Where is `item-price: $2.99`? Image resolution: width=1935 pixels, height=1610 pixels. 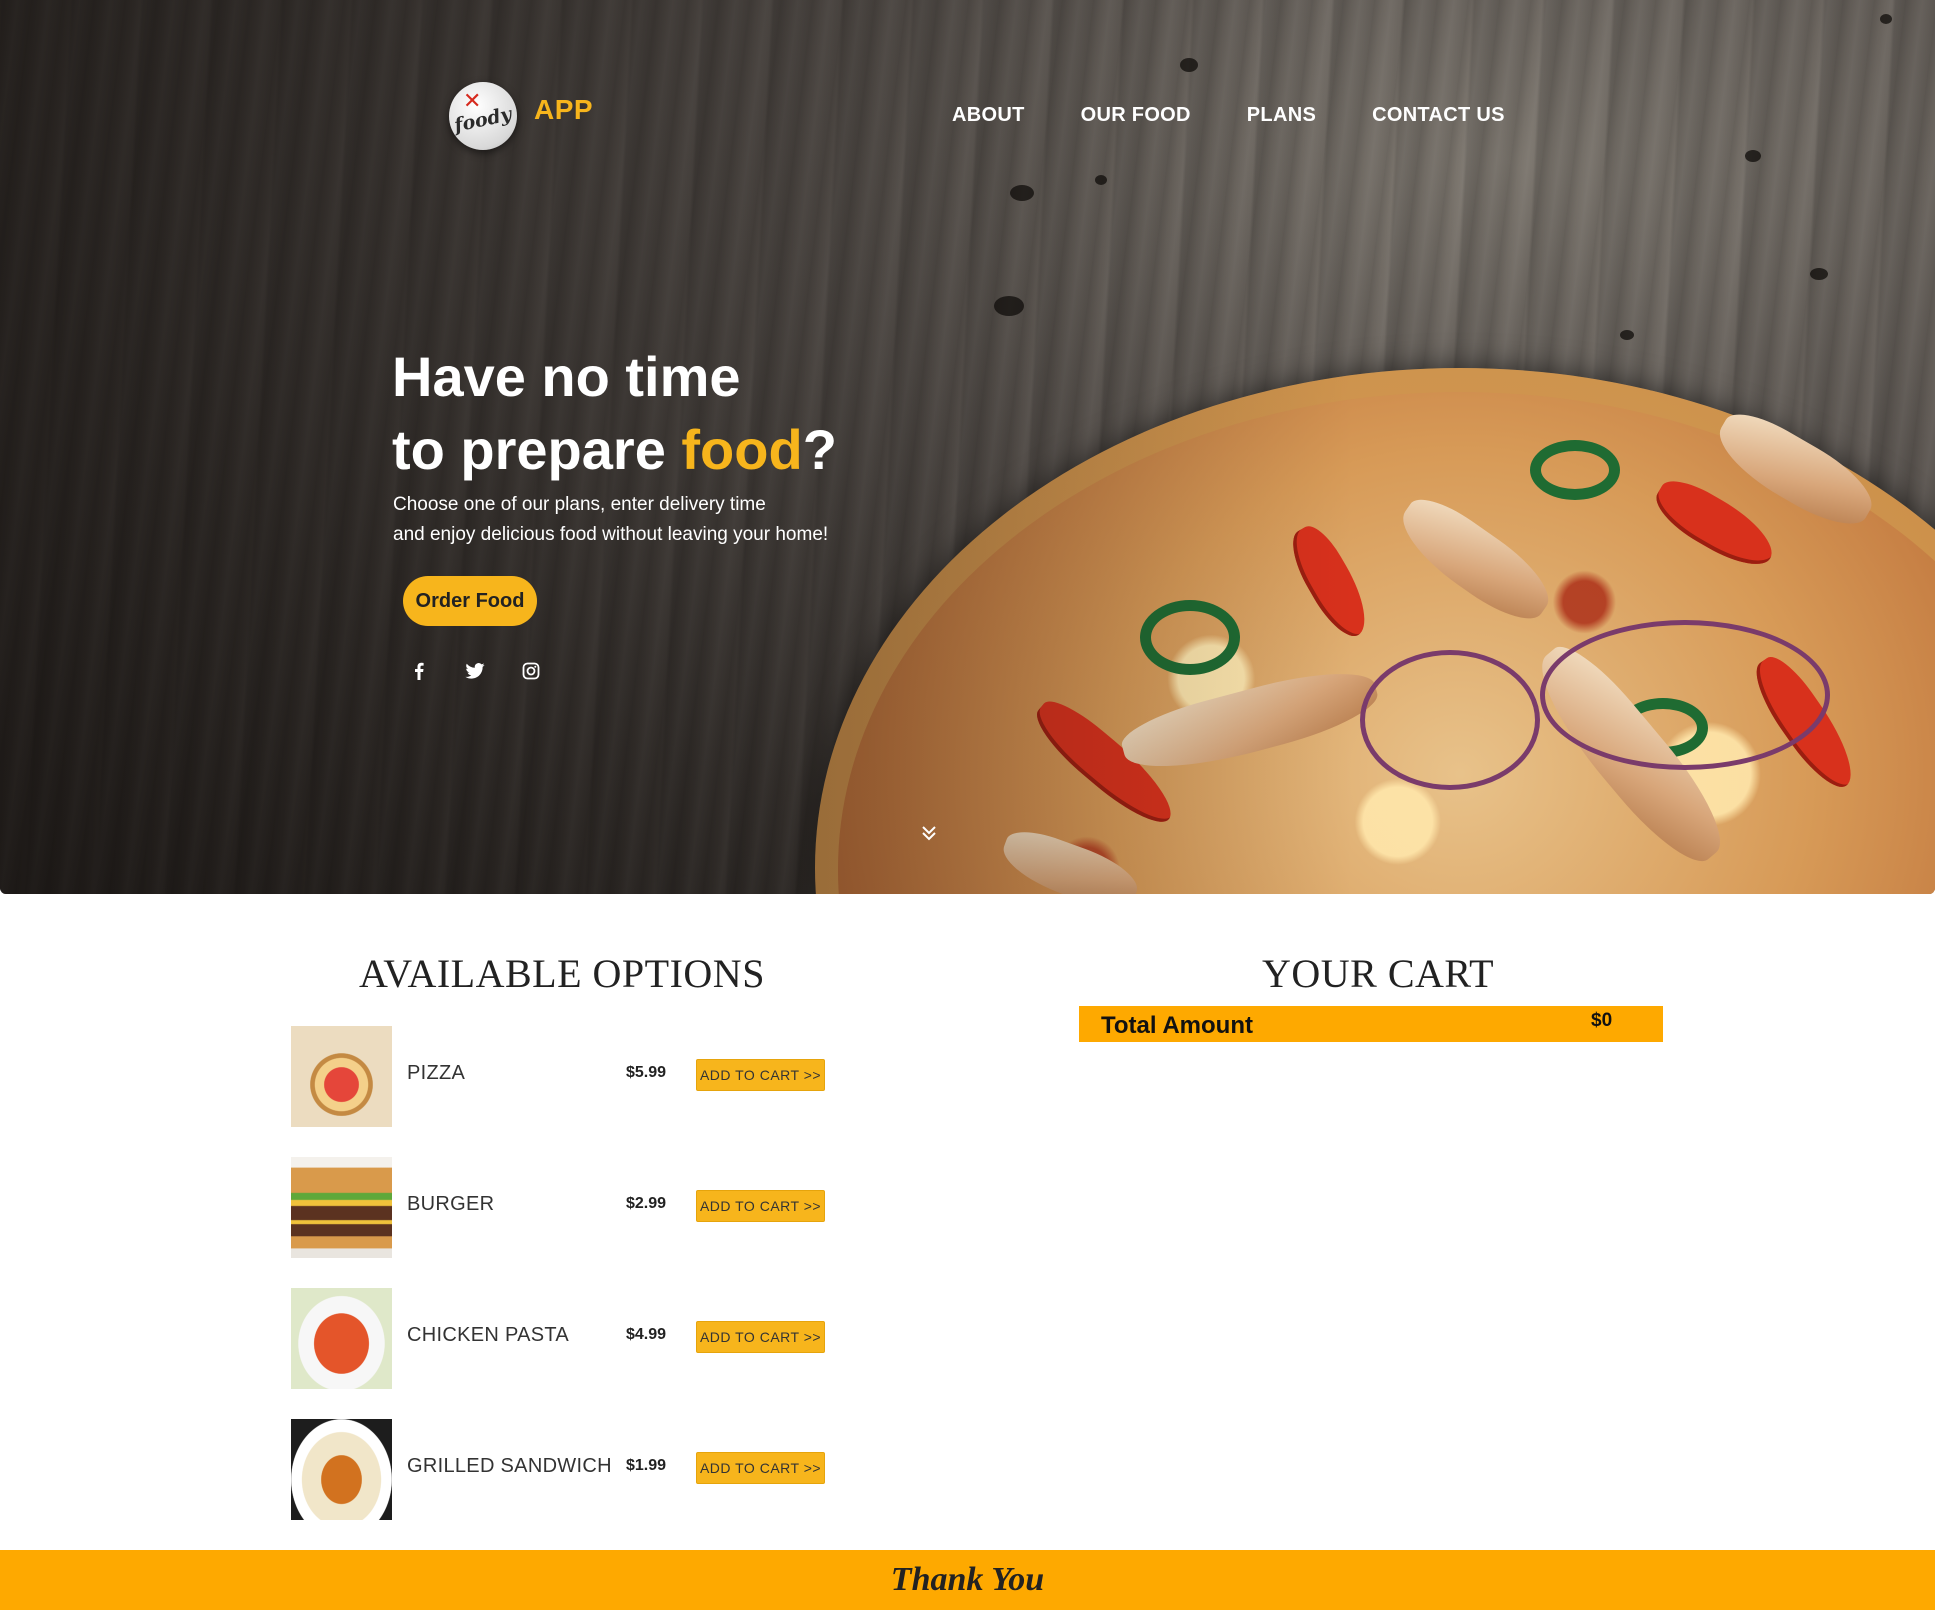 item-price: $2.99 is located at coordinates (646, 1203).